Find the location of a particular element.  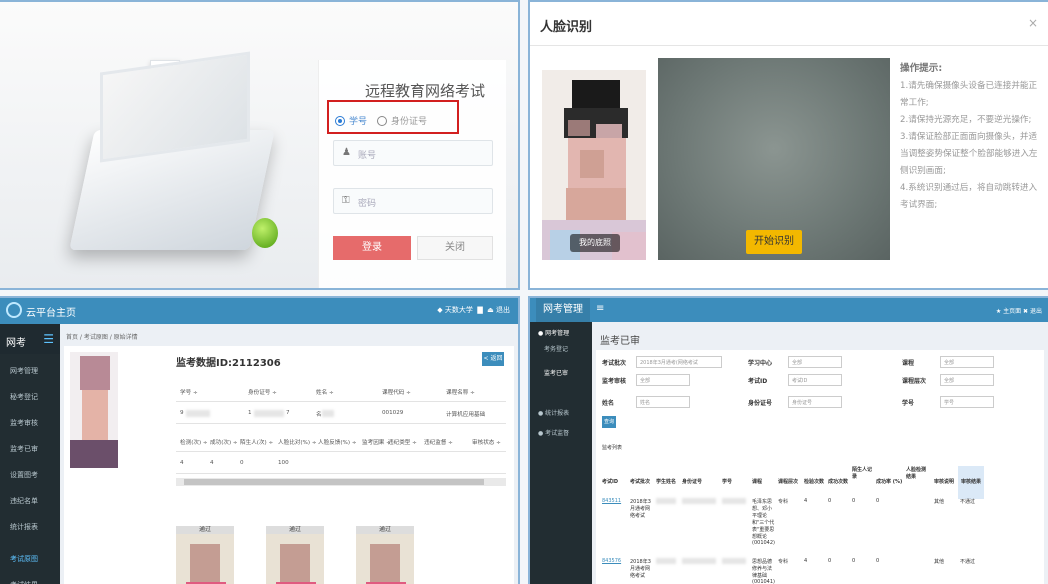

col-audit-result: 审核结果 is located at coordinates (971, 482).